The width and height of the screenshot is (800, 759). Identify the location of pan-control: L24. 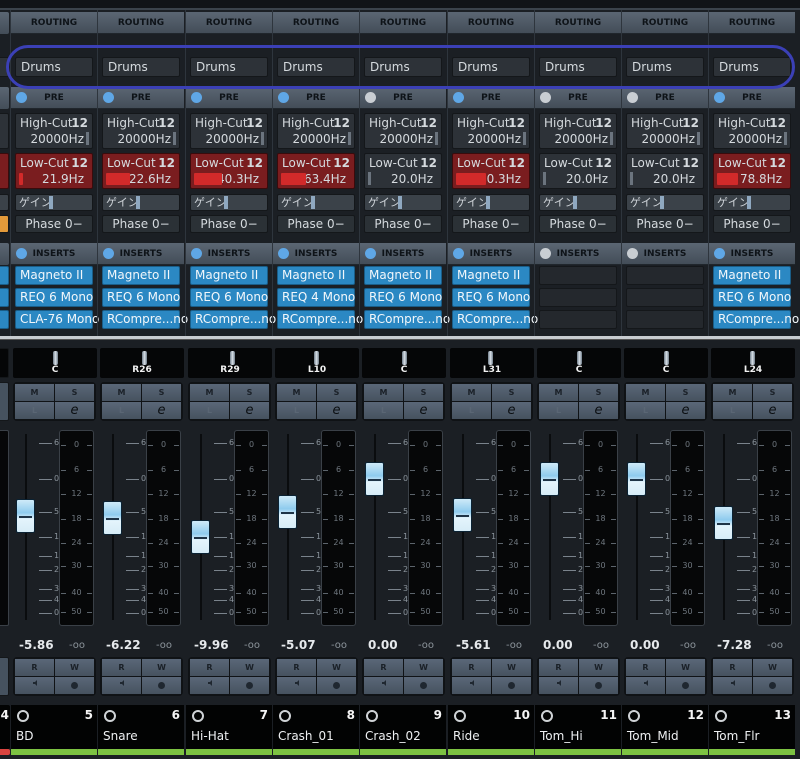
(753, 363).